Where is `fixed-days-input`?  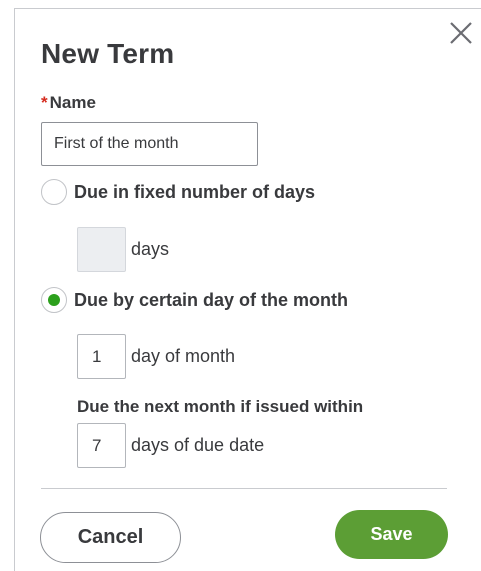
fixed-days-input is located at coordinates (101, 249).